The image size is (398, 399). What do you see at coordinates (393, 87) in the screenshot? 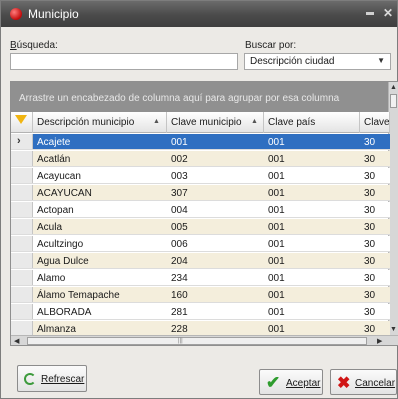
I see `scroll-up-icon: ▲` at bounding box center [393, 87].